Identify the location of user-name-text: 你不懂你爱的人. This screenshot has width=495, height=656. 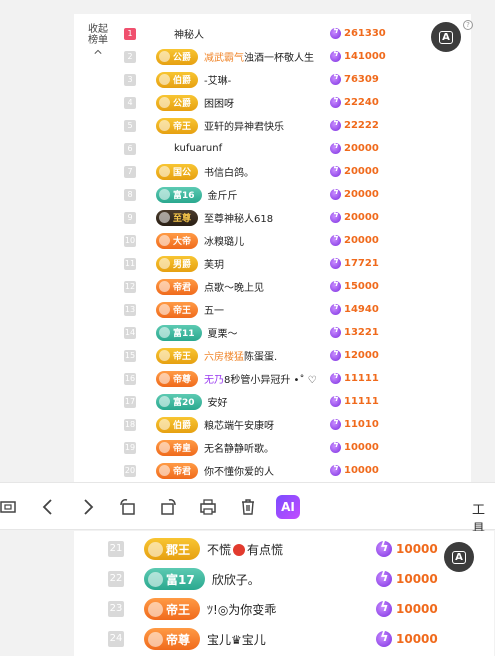
(239, 472).